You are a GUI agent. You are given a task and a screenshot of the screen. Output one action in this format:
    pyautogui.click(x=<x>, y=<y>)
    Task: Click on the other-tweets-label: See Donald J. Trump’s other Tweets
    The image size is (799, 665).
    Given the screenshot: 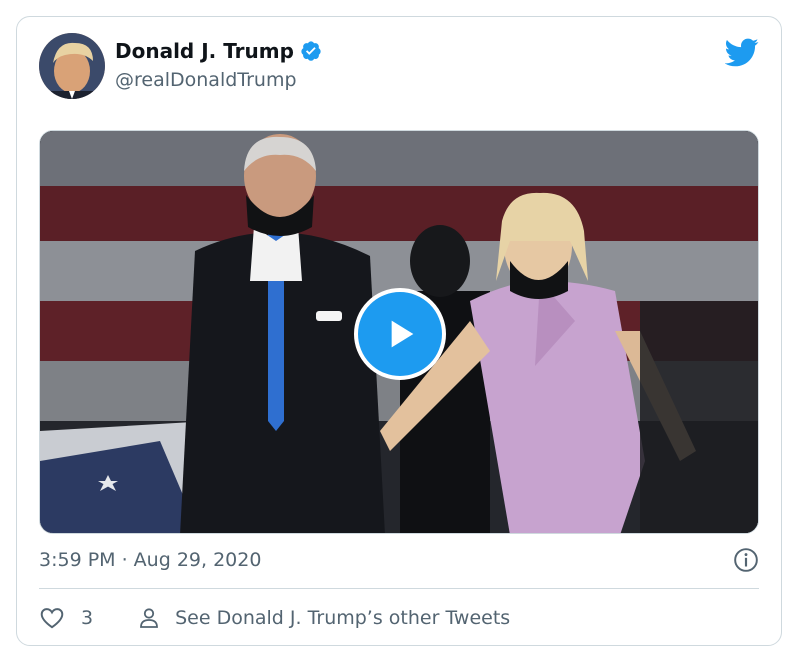 What is the action you would take?
    pyautogui.click(x=343, y=618)
    